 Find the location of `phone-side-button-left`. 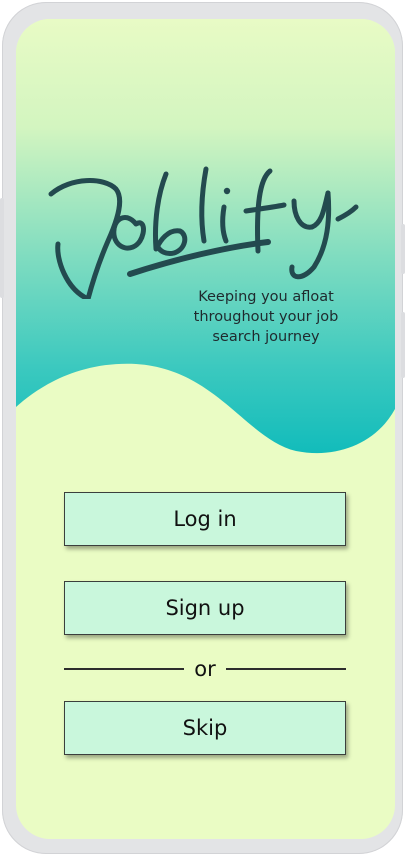

phone-side-button-left is located at coordinates (2, 248).